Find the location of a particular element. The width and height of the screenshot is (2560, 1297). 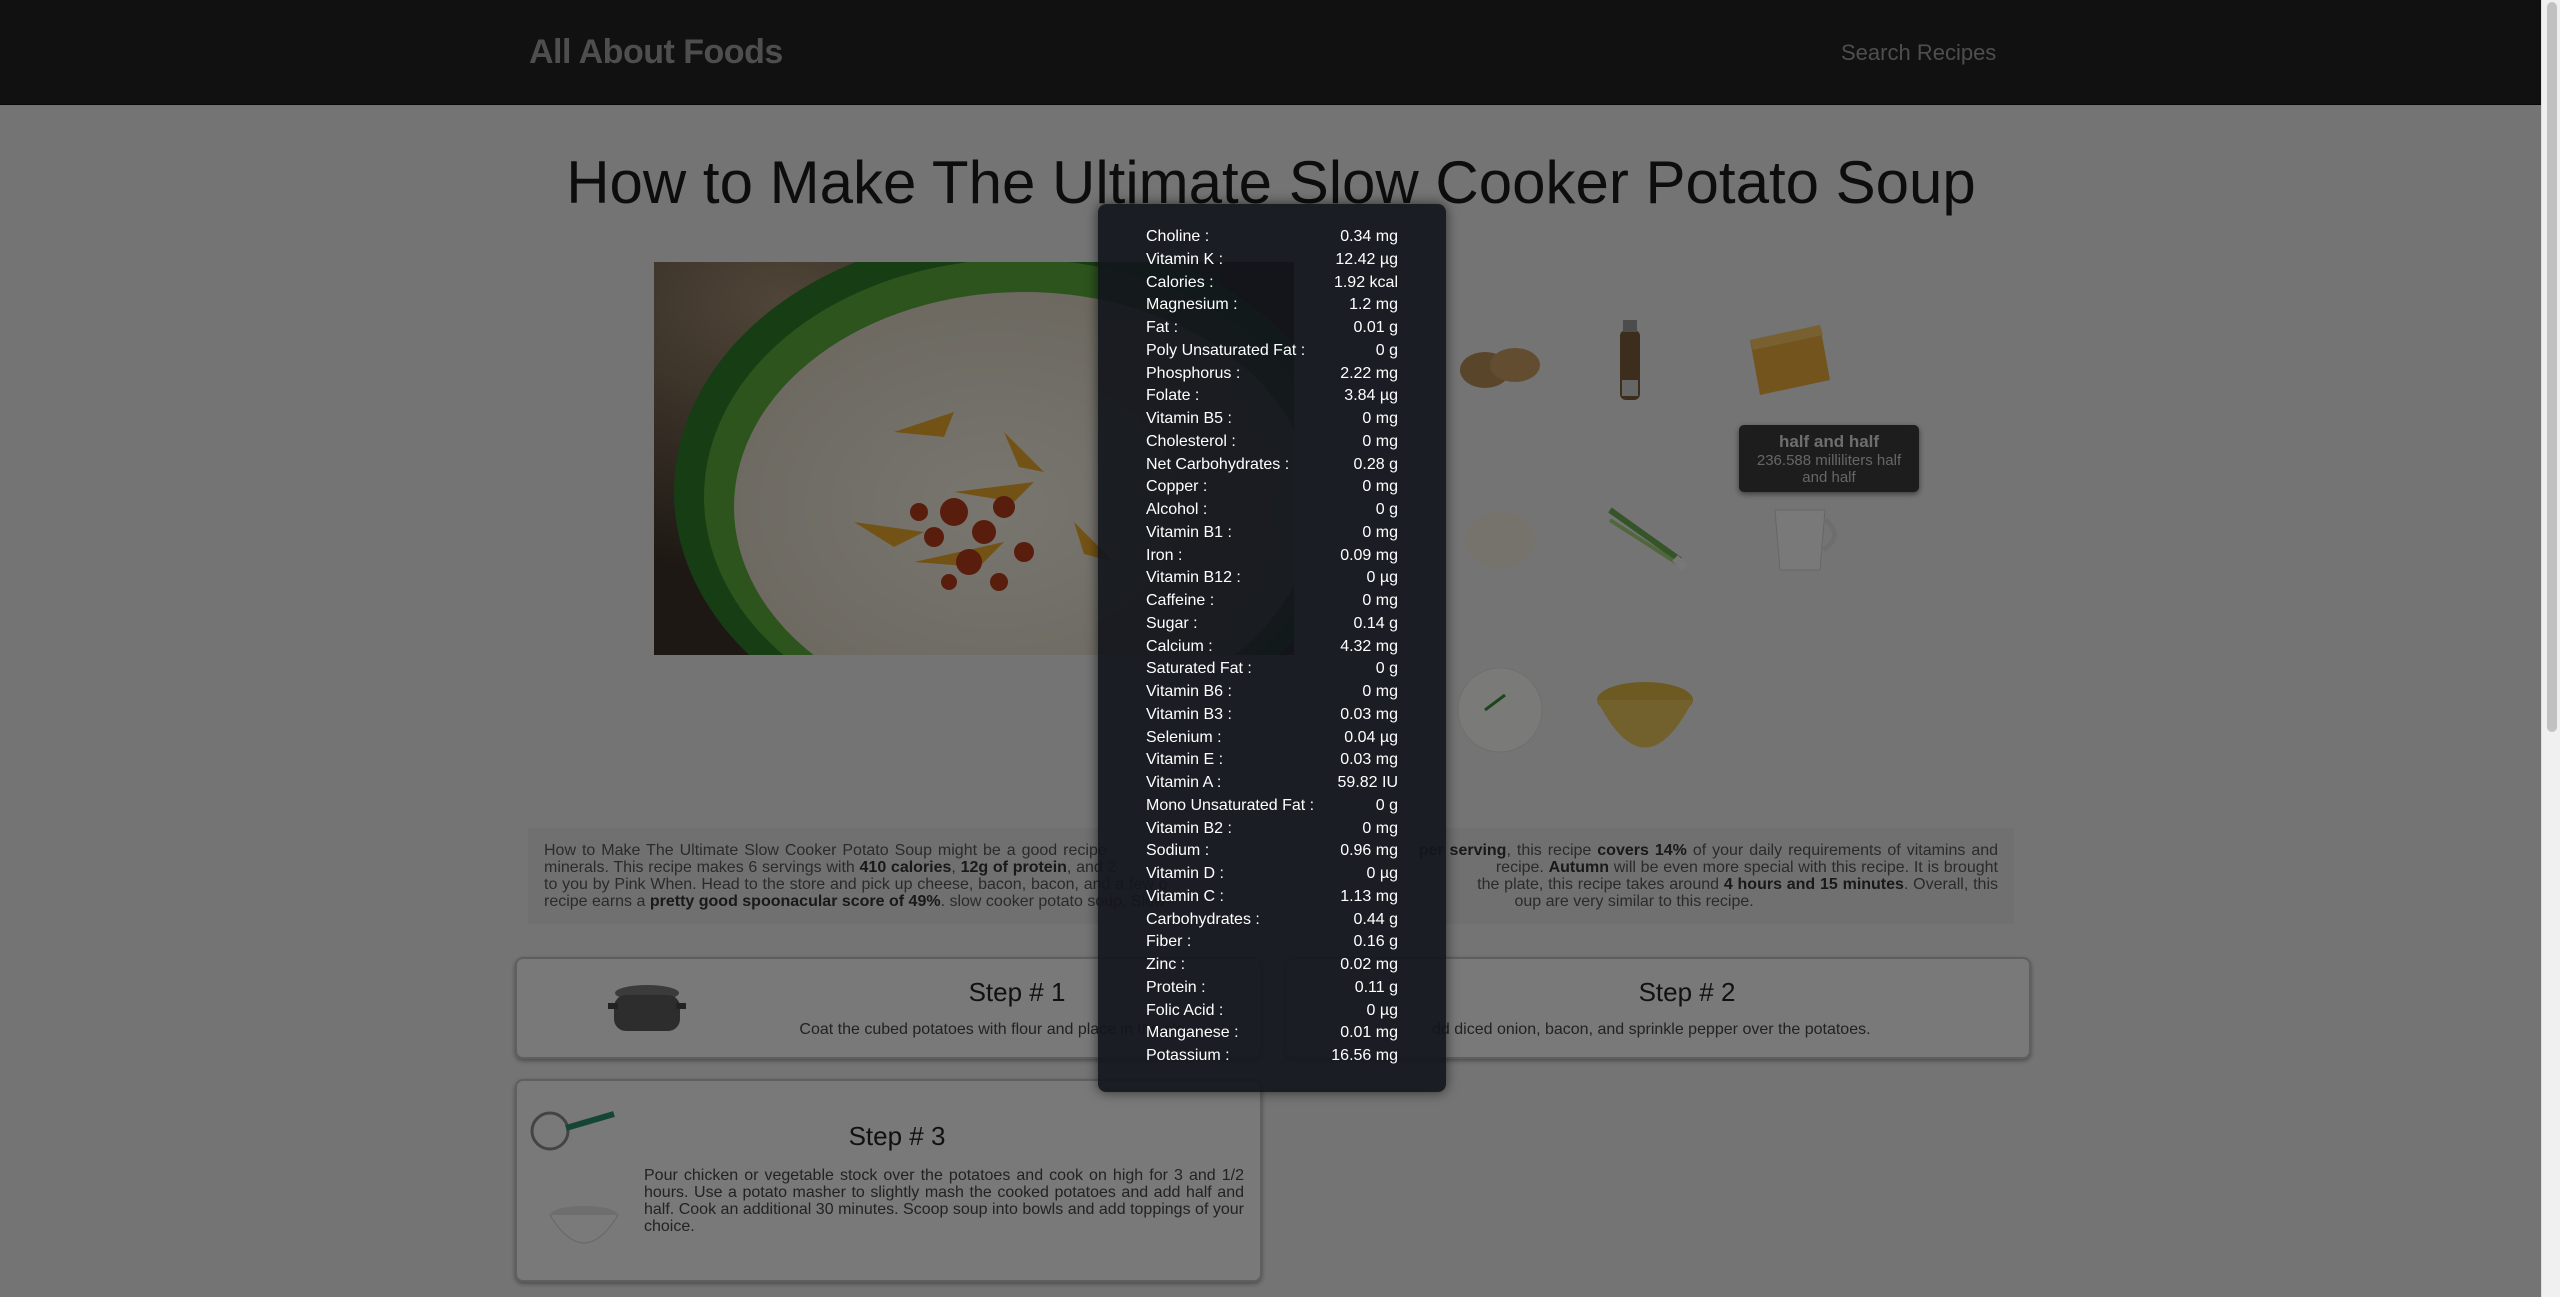

nutrient-name: Vitamin B2 : is located at coordinates (1189, 828).